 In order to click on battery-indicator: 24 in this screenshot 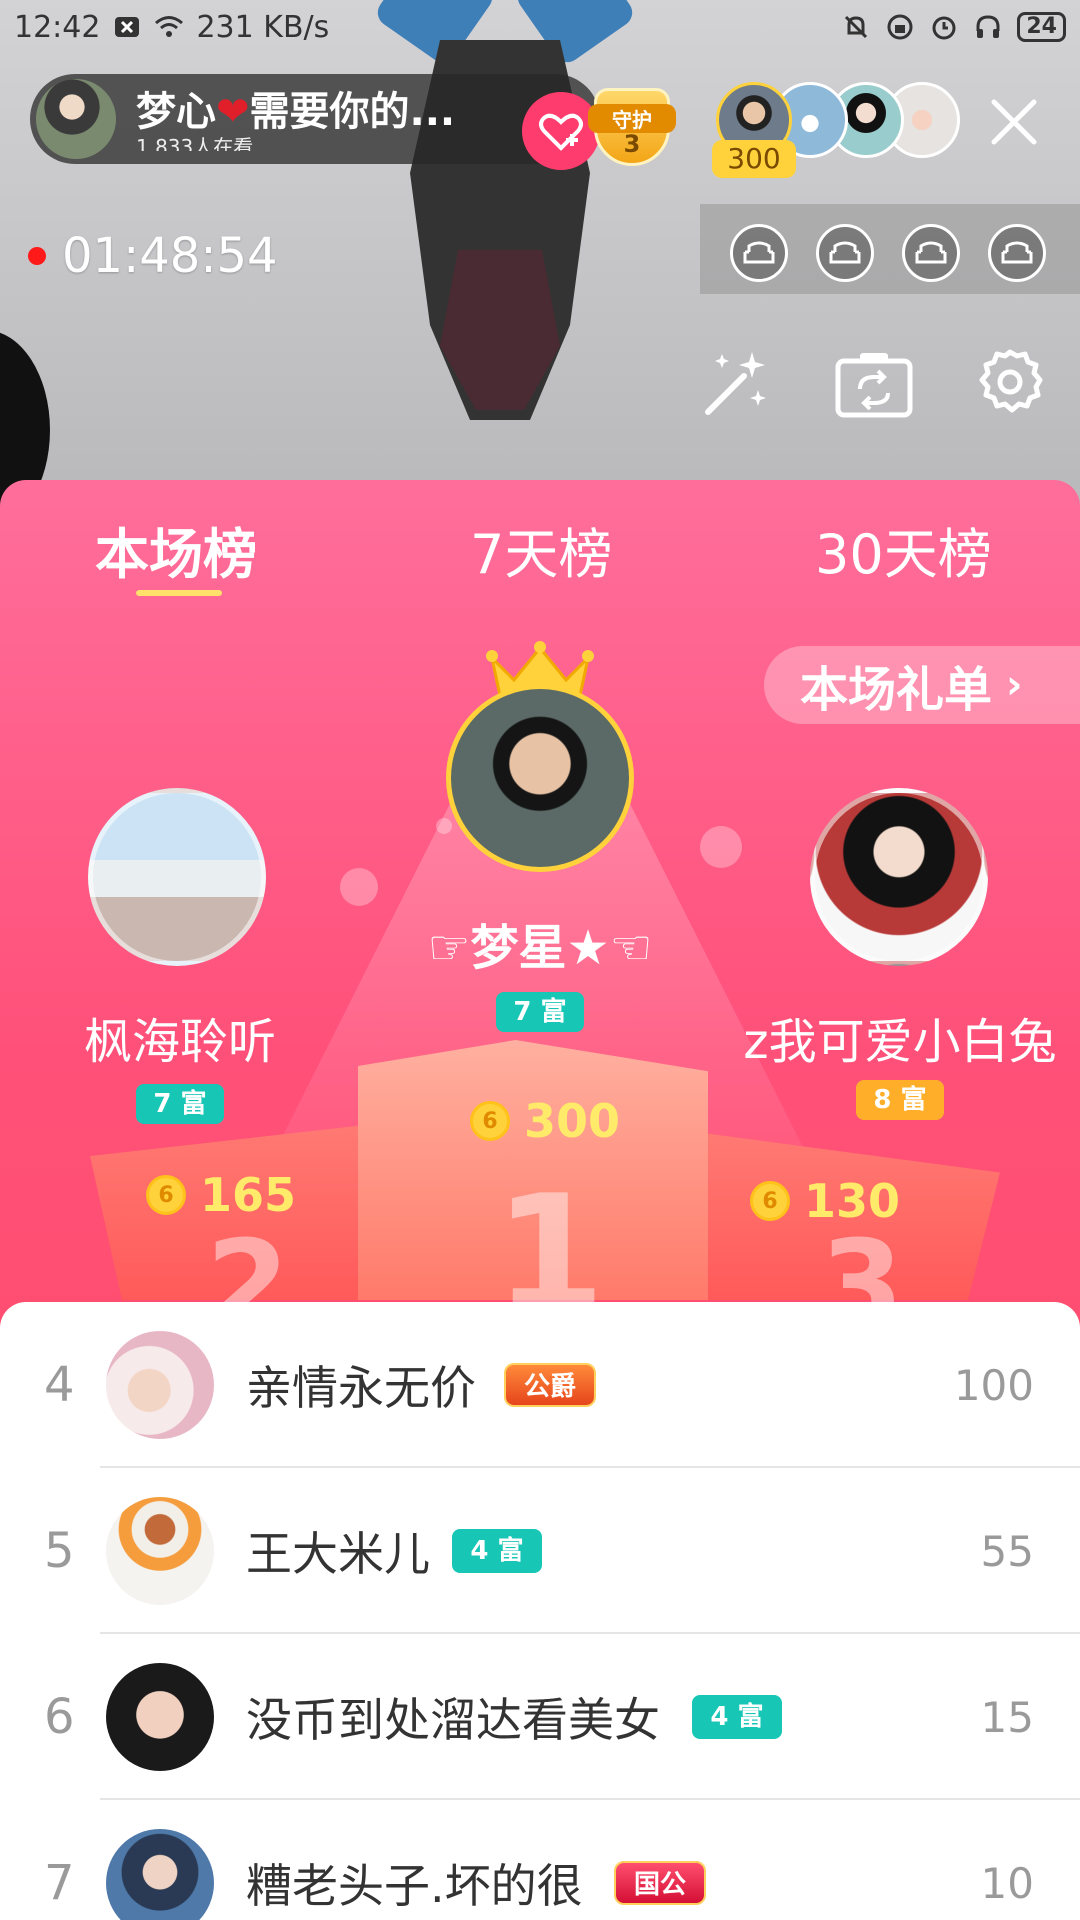, I will do `click(1041, 27)`.